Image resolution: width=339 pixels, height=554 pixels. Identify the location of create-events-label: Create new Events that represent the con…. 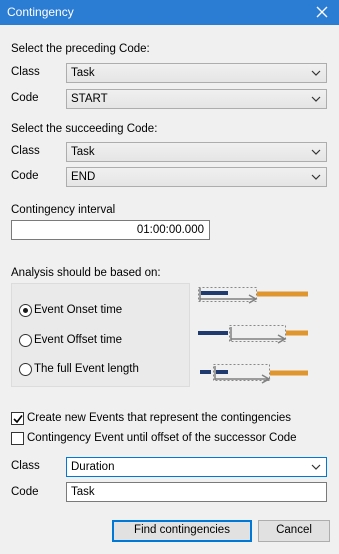
(159, 418).